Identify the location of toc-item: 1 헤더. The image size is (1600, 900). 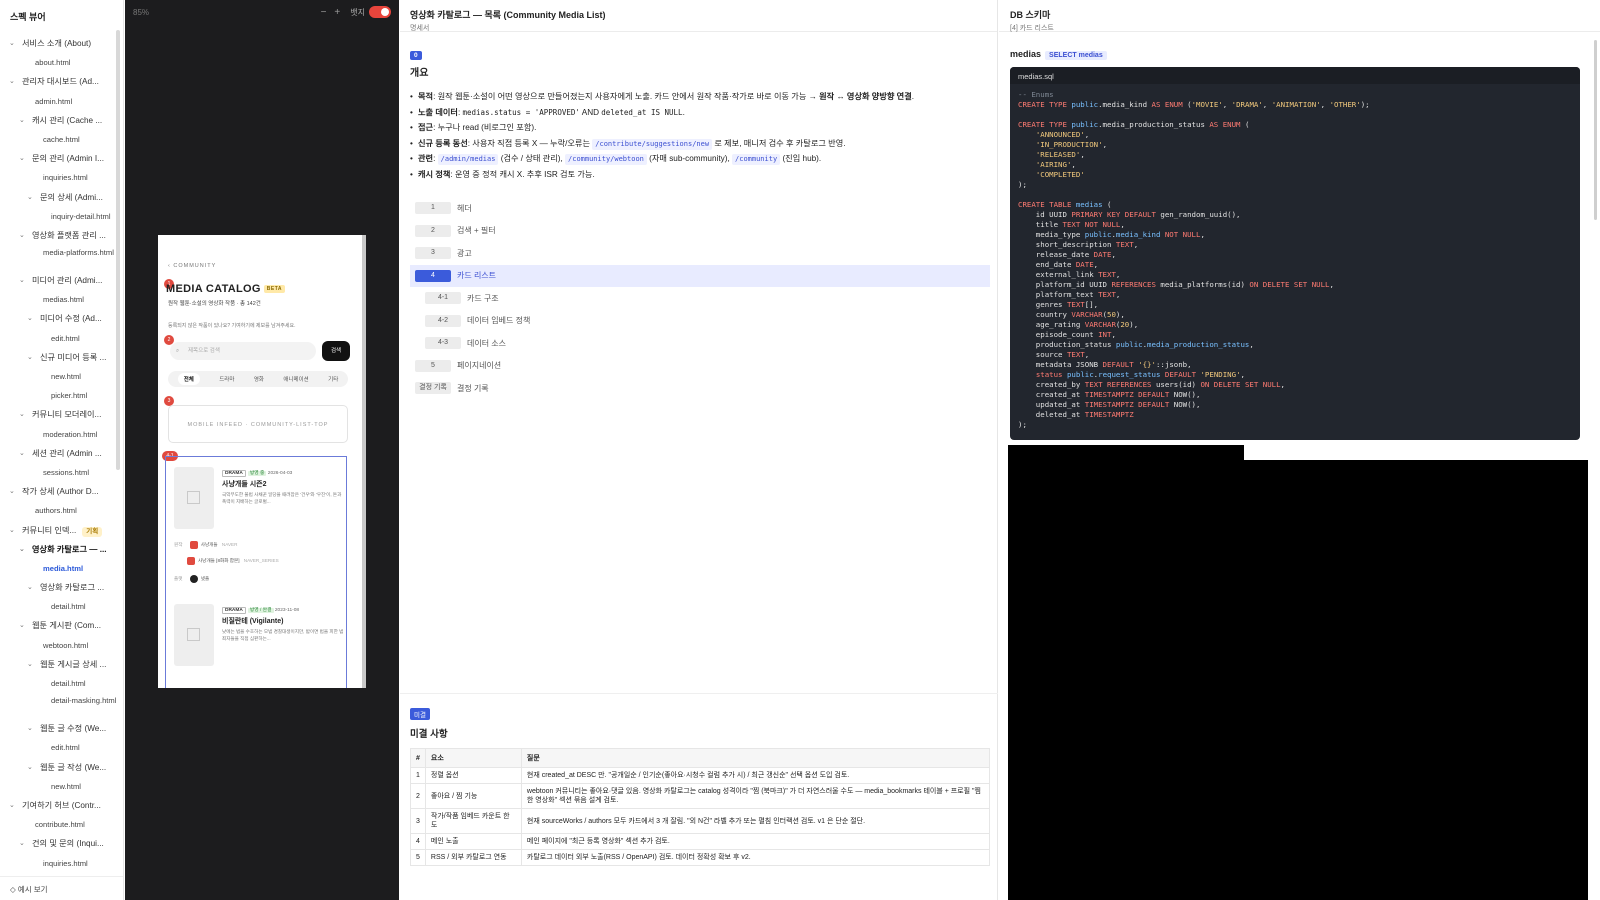
(700, 208).